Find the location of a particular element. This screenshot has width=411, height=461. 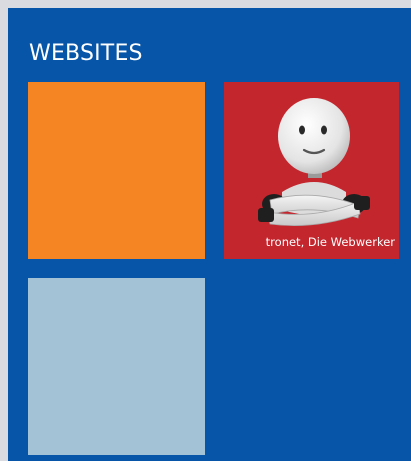

robot-mascot-icon is located at coordinates (314, 162).